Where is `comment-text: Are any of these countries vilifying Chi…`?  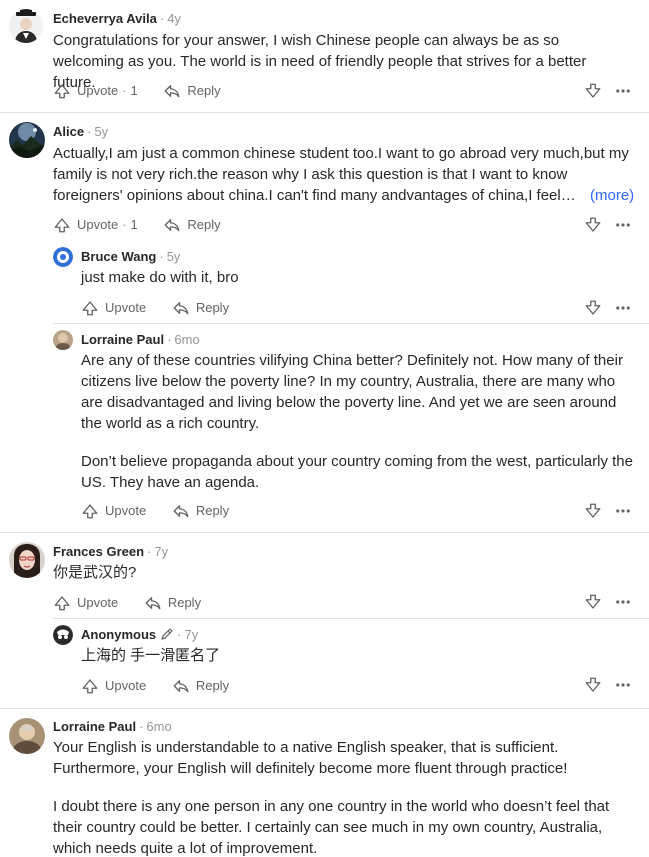 comment-text: Are any of these countries vilifying Chi… is located at coordinates (357, 421).